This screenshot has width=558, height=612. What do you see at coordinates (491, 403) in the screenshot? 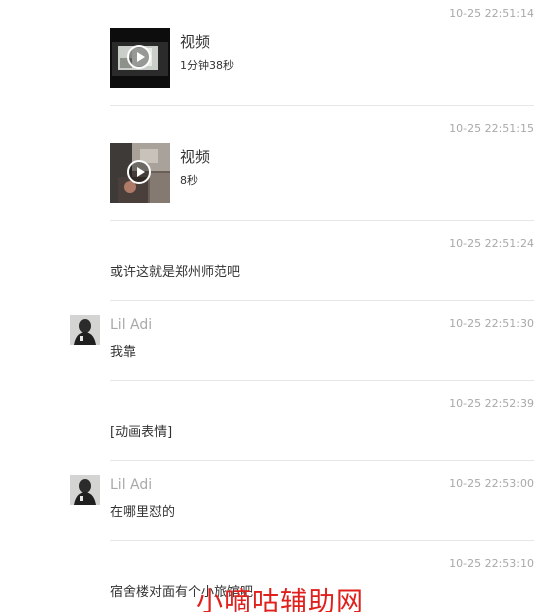
I see `message-timestamp: 10-25 22:52:39` at bounding box center [491, 403].